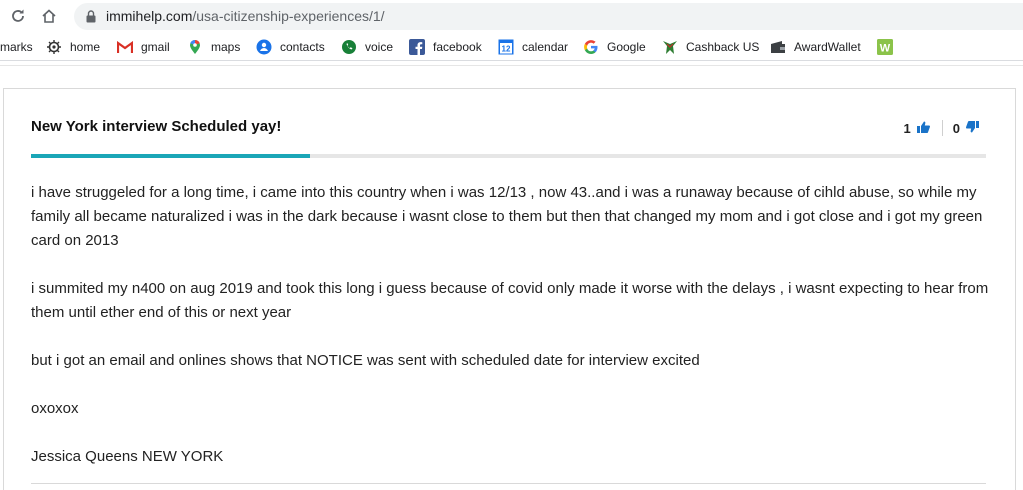  I want to click on bookmark-calendar: 12 calendar, so click(533, 47).